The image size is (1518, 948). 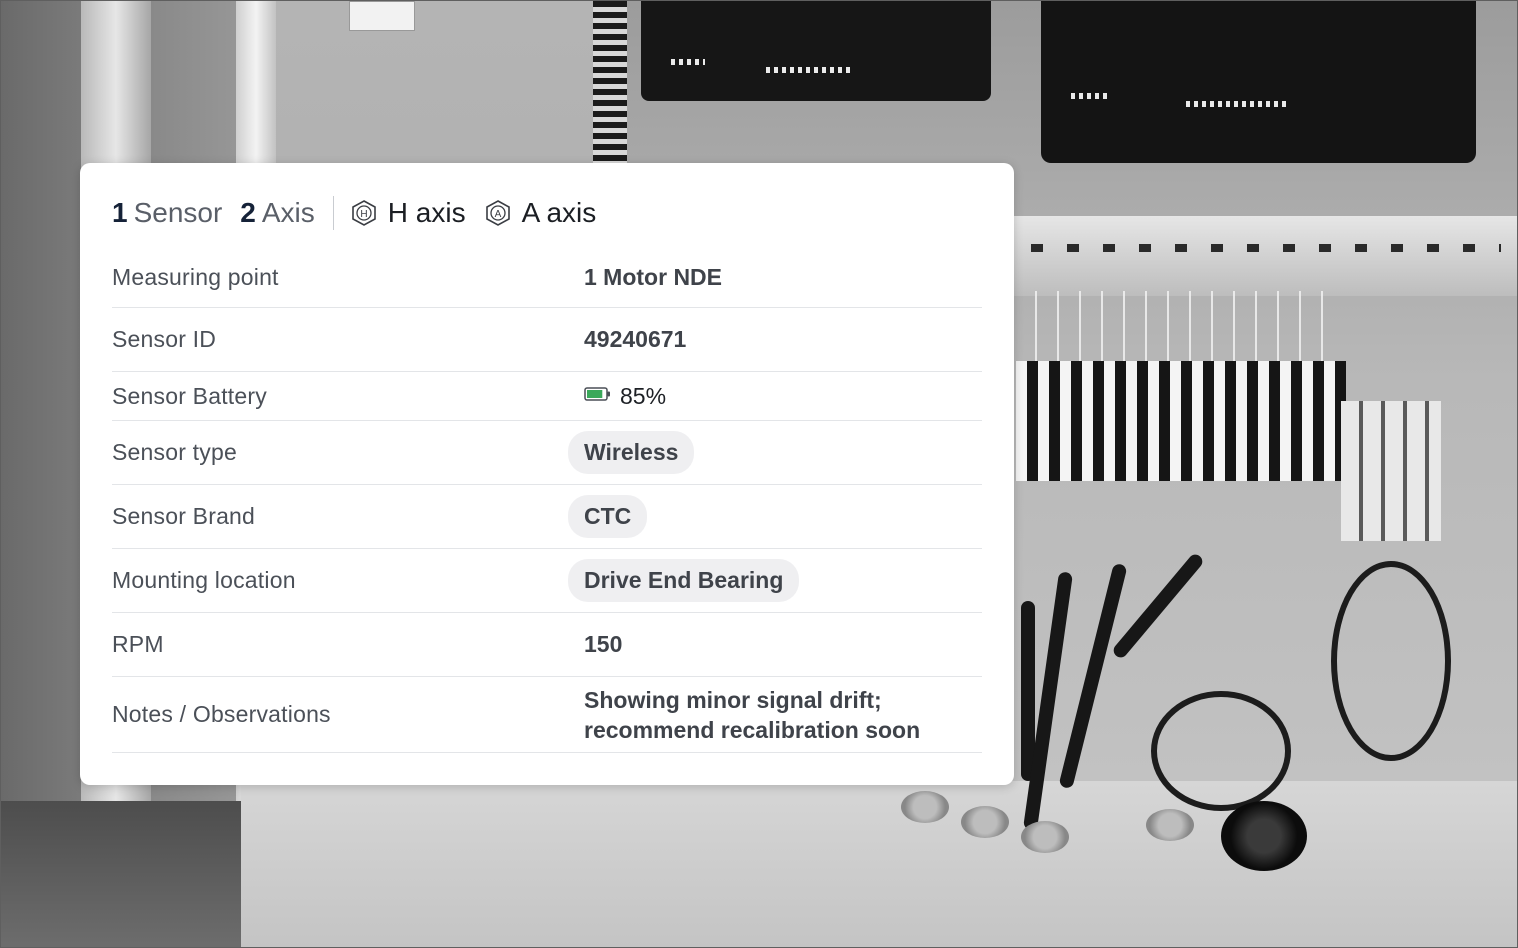 What do you see at coordinates (643, 395) in the screenshot?
I see `sensor-battery-value: 85%` at bounding box center [643, 395].